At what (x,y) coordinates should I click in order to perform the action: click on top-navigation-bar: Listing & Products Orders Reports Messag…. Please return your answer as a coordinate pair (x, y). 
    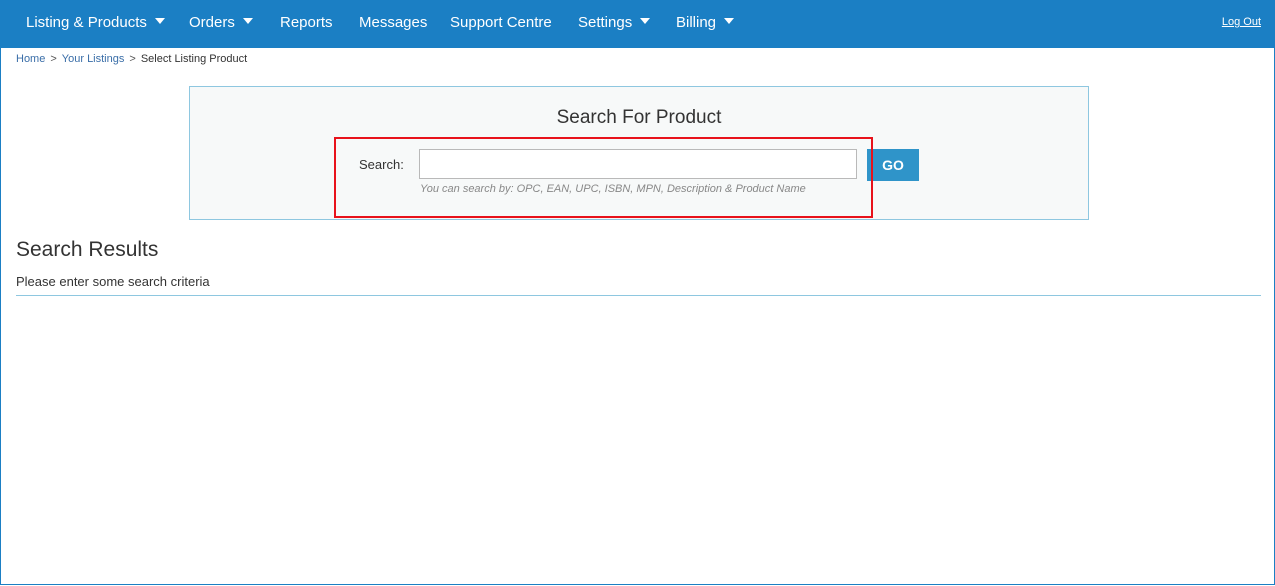
    Looking at the image, I should click on (637, 24).